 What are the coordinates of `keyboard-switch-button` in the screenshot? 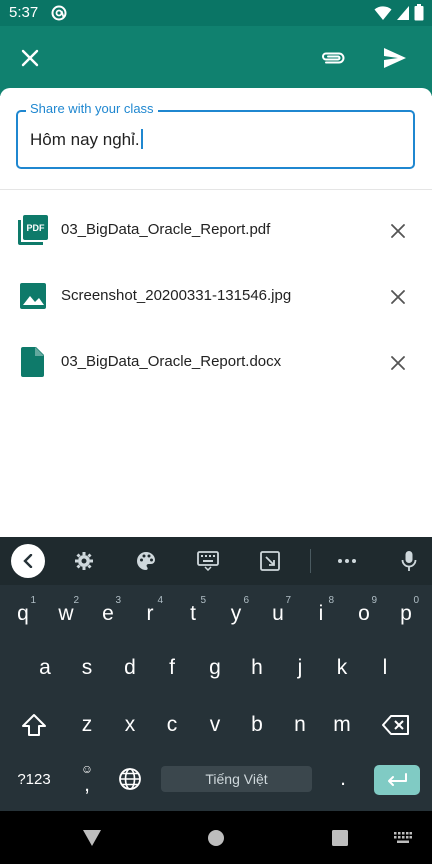 It's located at (403, 838).